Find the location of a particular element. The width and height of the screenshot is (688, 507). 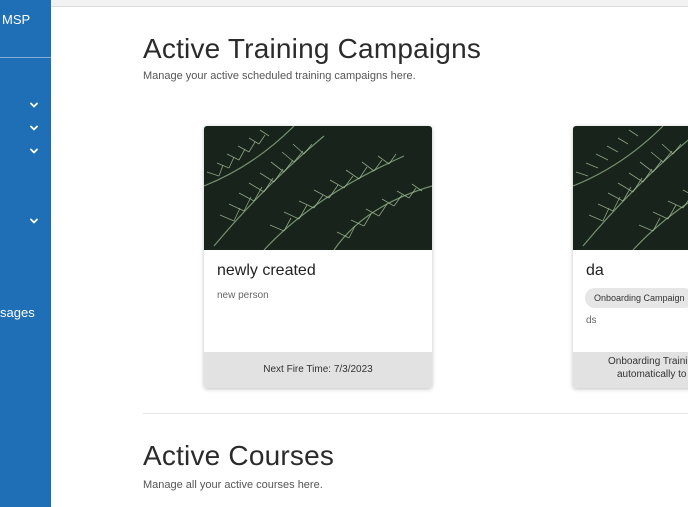

section-title: Active Courses is located at coordinates (239, 455).